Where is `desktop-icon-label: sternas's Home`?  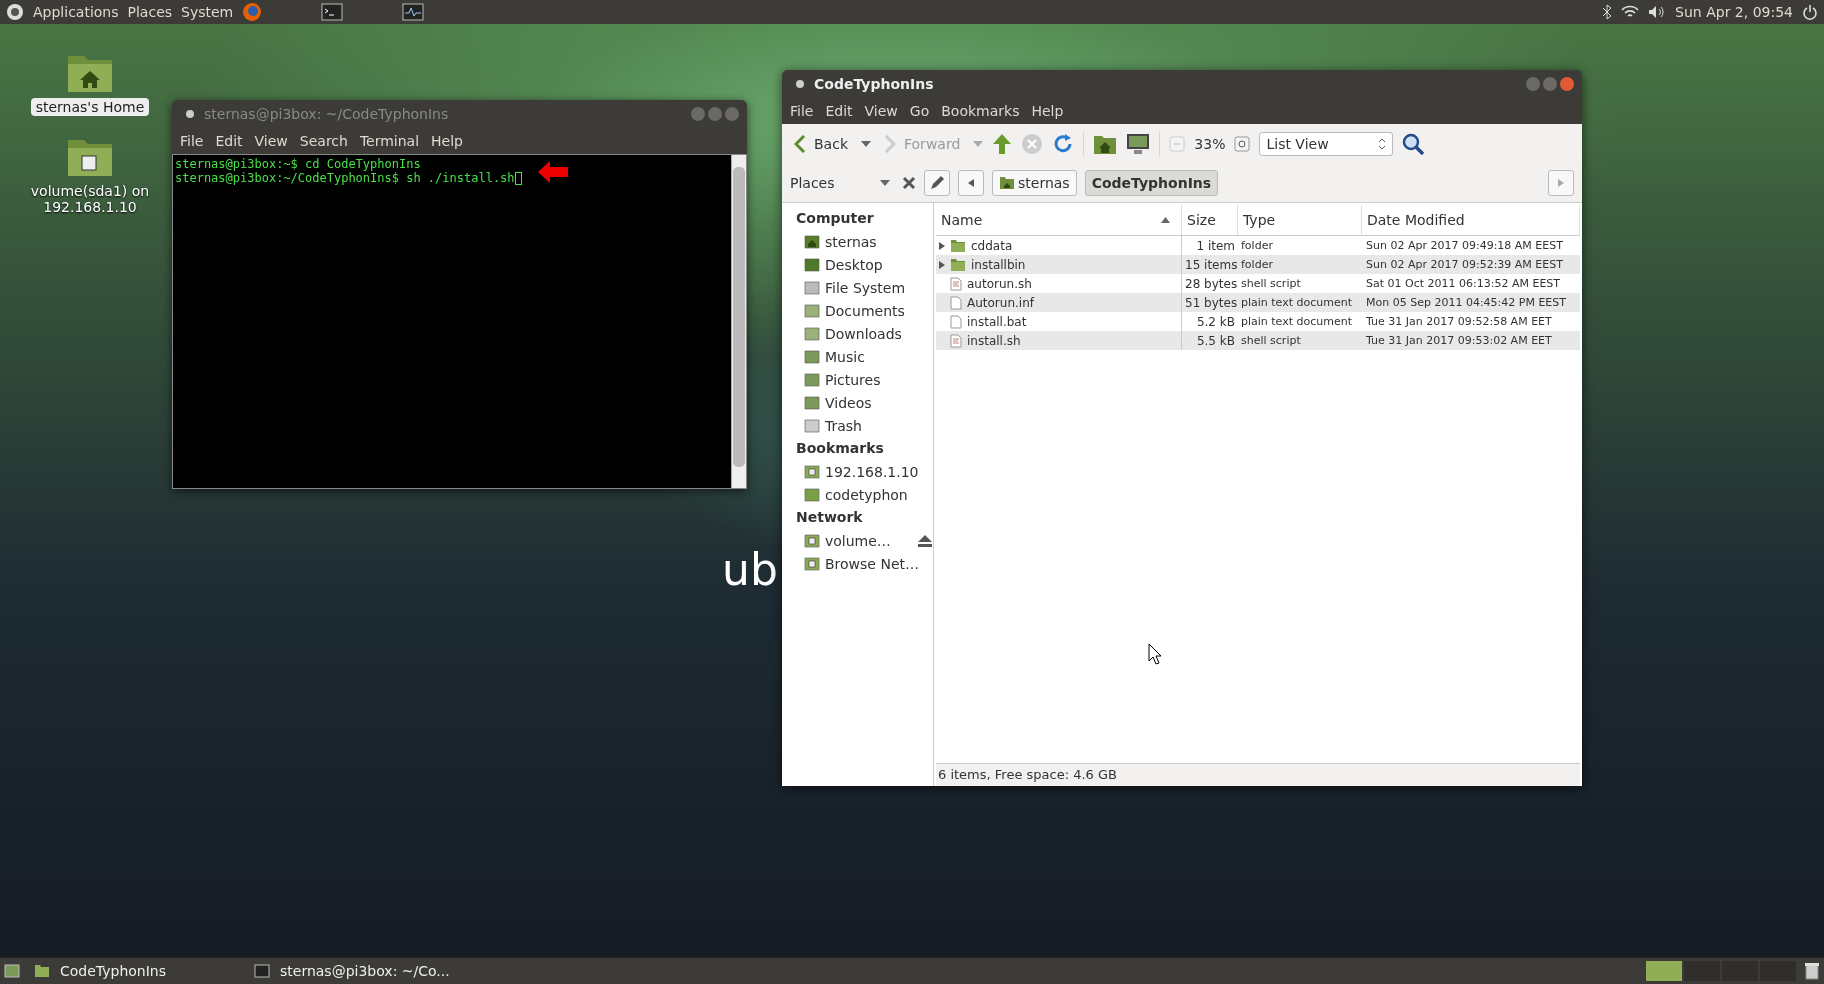
desktop-icon-label: sternas's Home is located at coordinates (90, 107).